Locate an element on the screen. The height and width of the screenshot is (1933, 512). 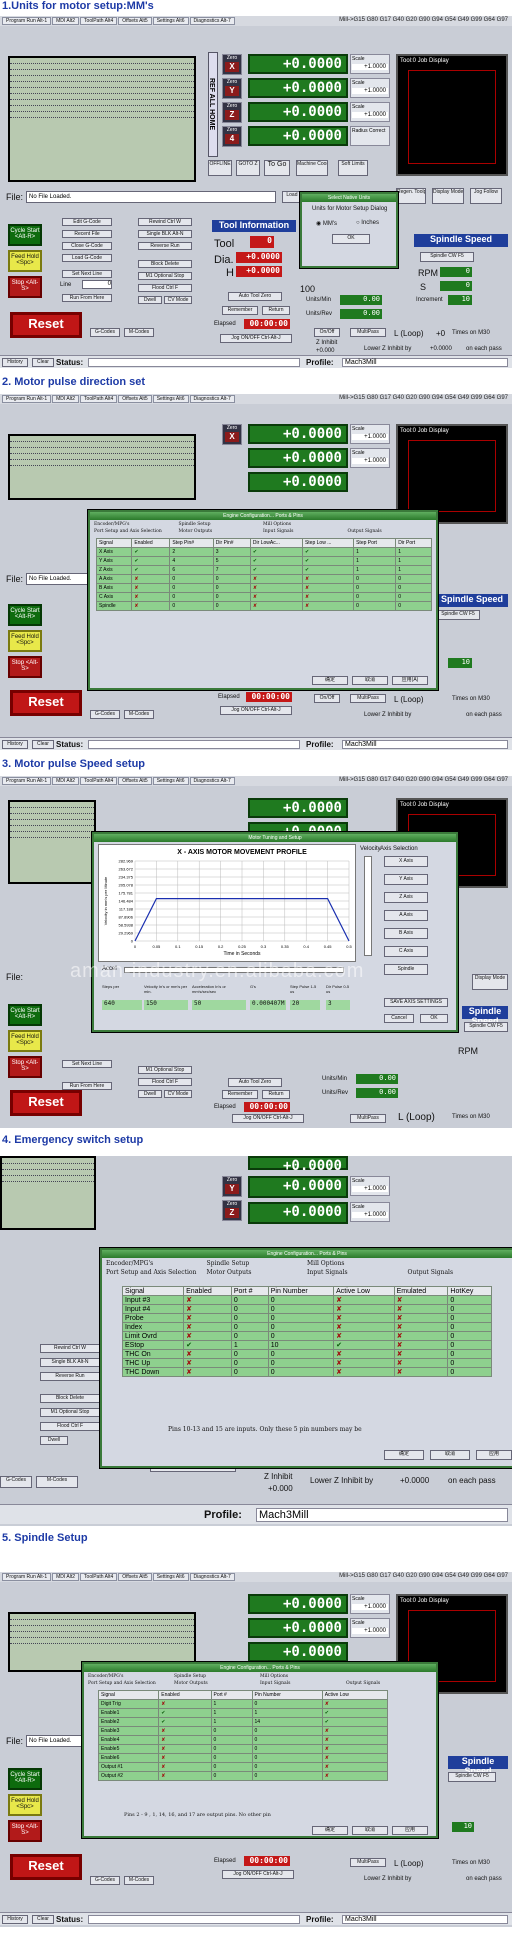
table-cell: Y Axis is located at coordinates (114, 561).